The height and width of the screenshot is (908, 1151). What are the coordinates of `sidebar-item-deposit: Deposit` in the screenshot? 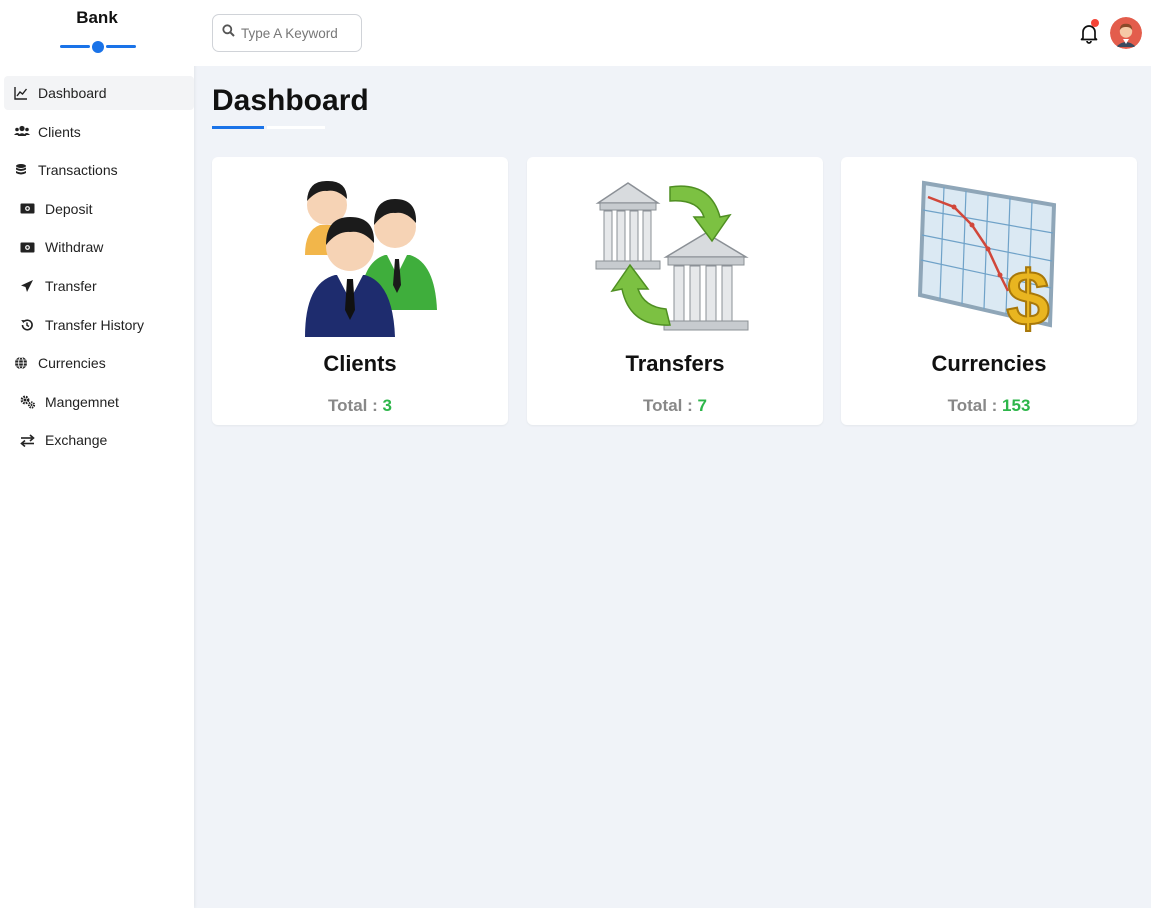 It's located at (99, 209).